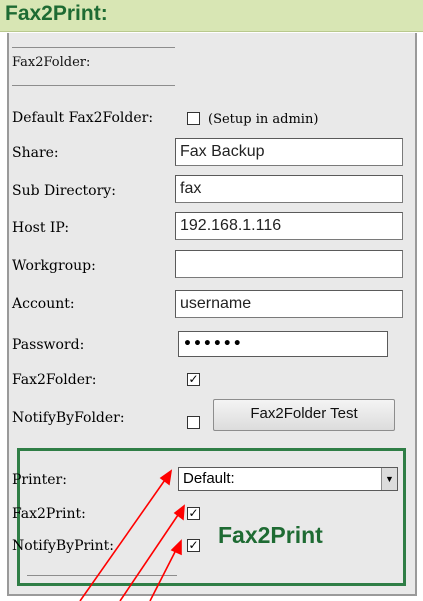 This screenshot has height=601, width=423. What do you see at coordinates (263, 119) in the screenshot?
I see `setup-in-admin-hint: (Setup in admin)` at bounding box center [263, 119].